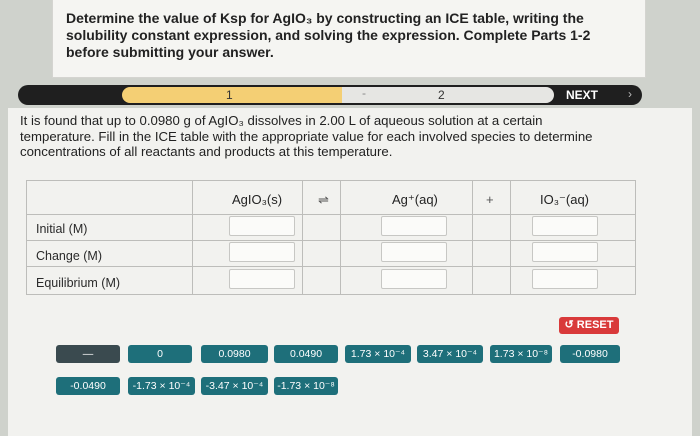 The width and height of the screenshot is (700, 436). What do you see at coordinates (69, 256) in the screenshot?
I see `row-label-change: Change (M)` at bounding box center [69, 256].